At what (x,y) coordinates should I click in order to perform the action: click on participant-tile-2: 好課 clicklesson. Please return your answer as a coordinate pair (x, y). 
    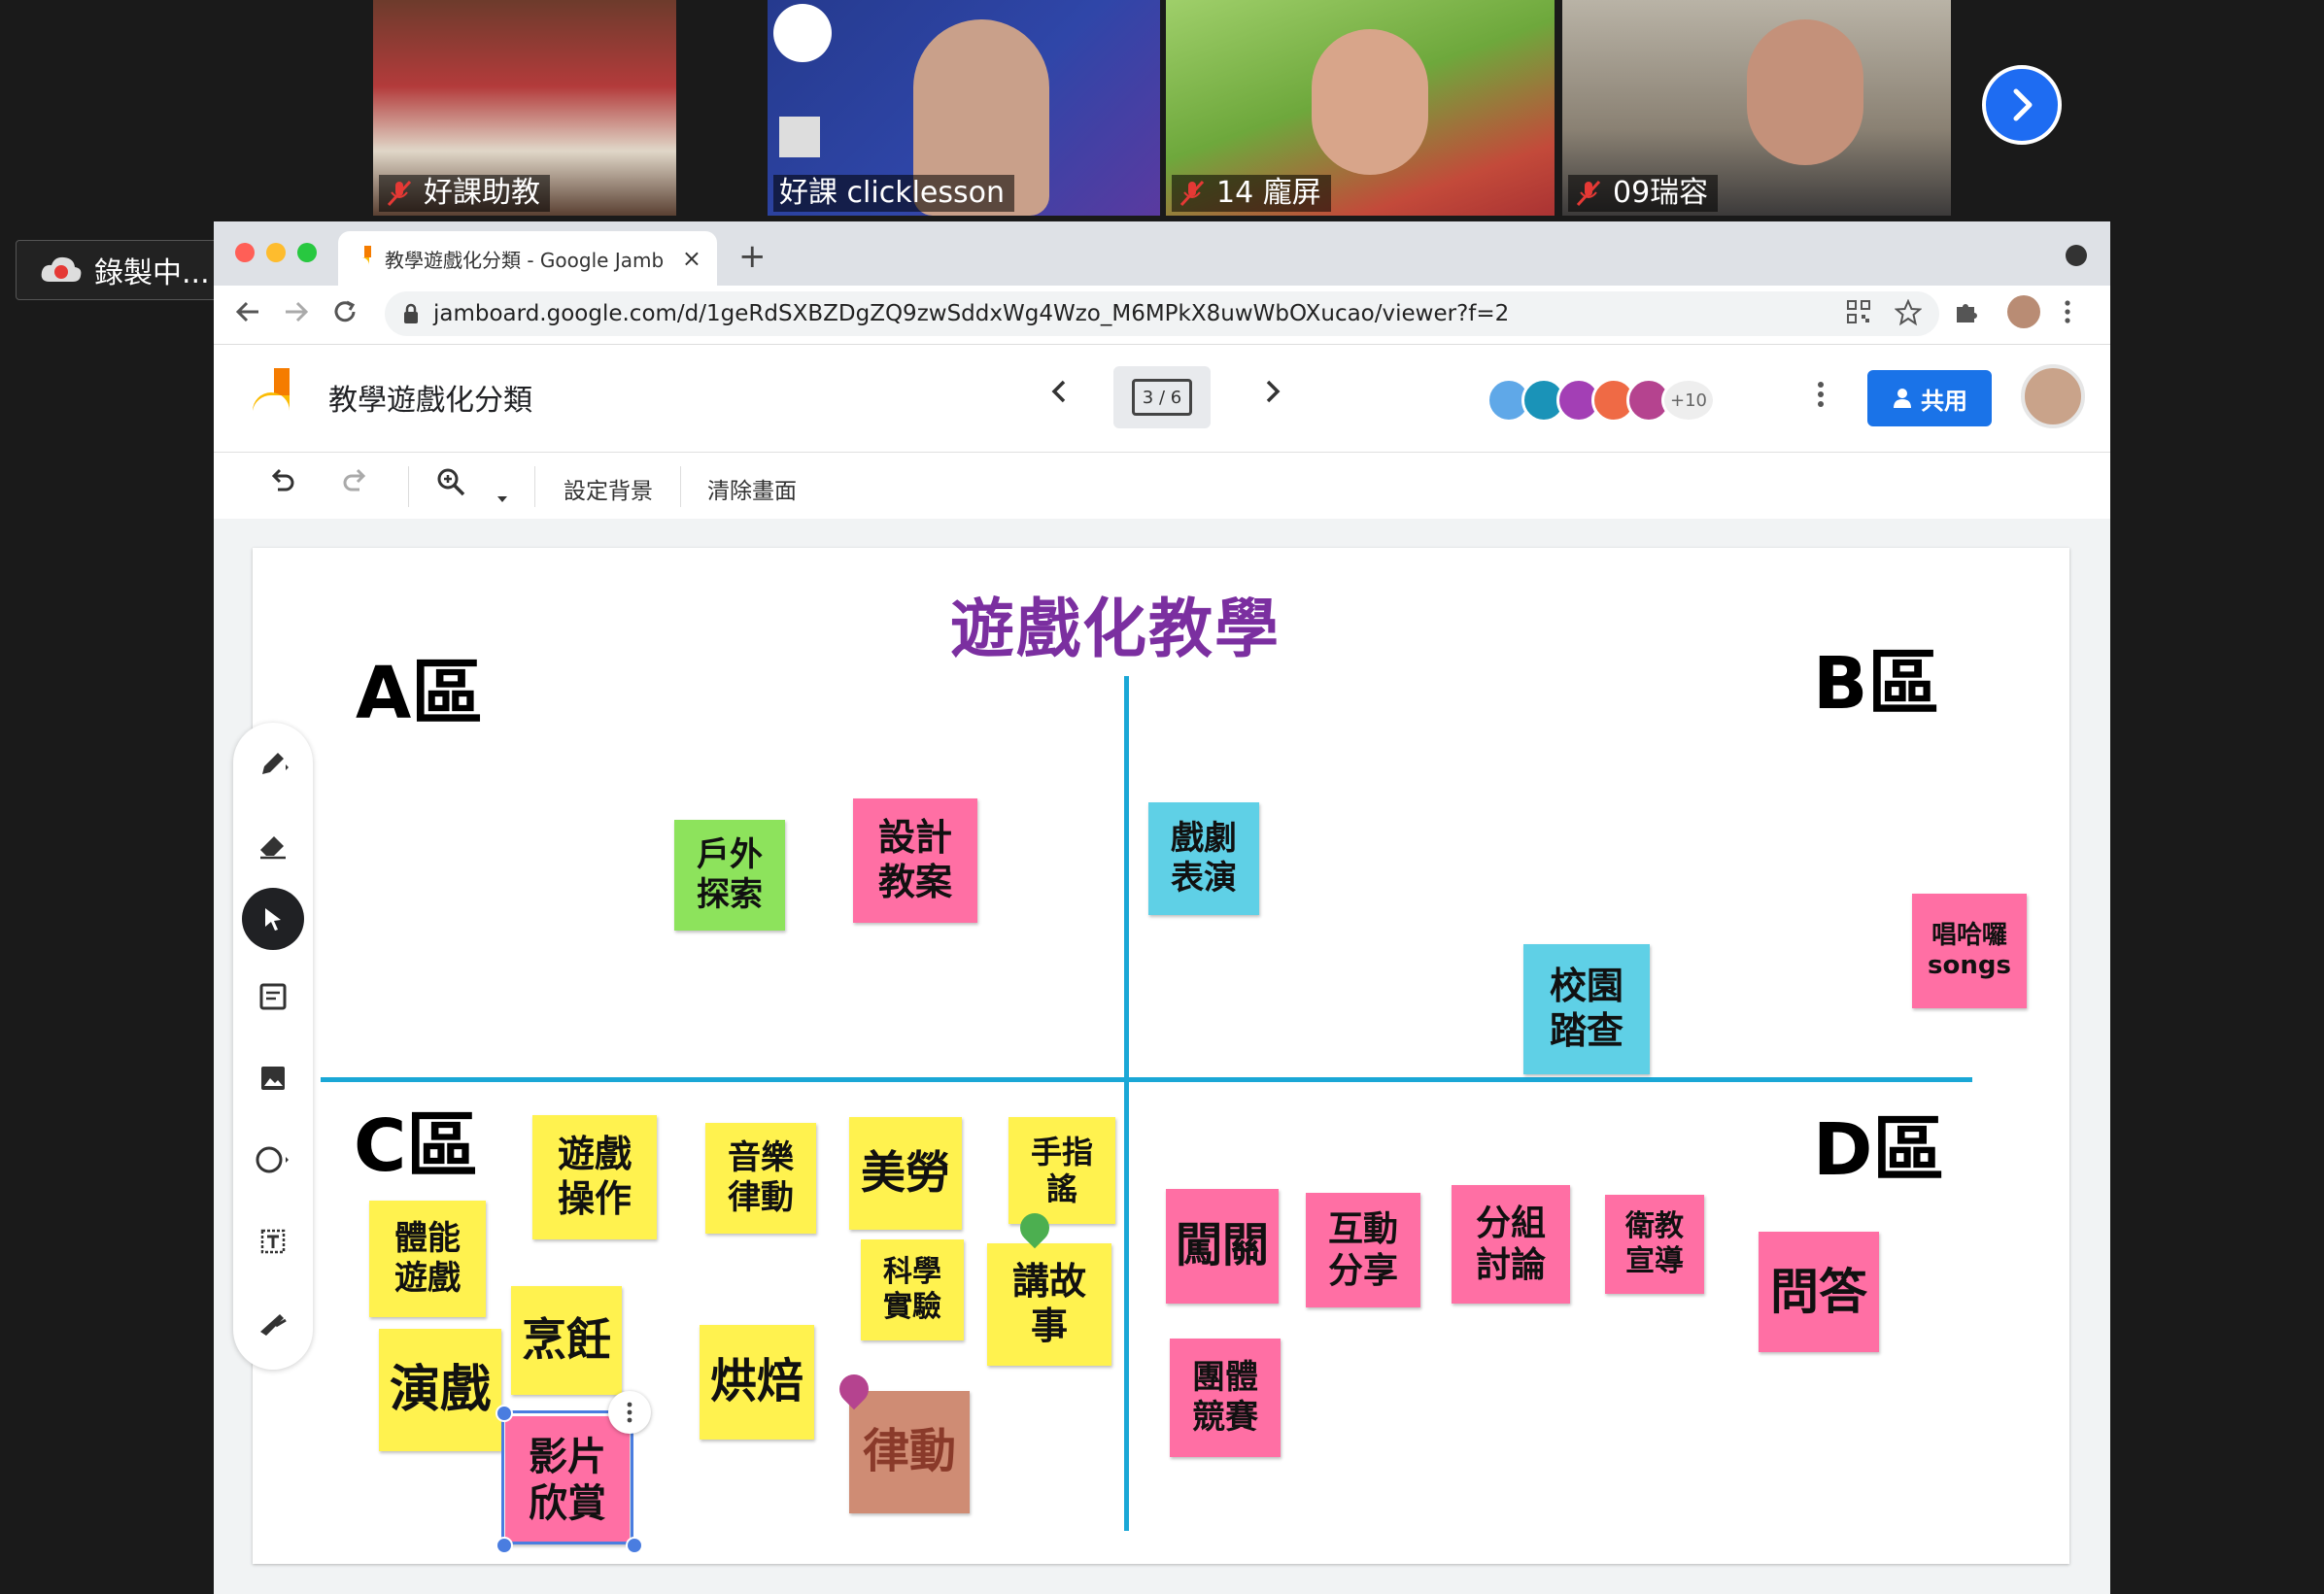
    Looking at the image, I should click on (964, 108).